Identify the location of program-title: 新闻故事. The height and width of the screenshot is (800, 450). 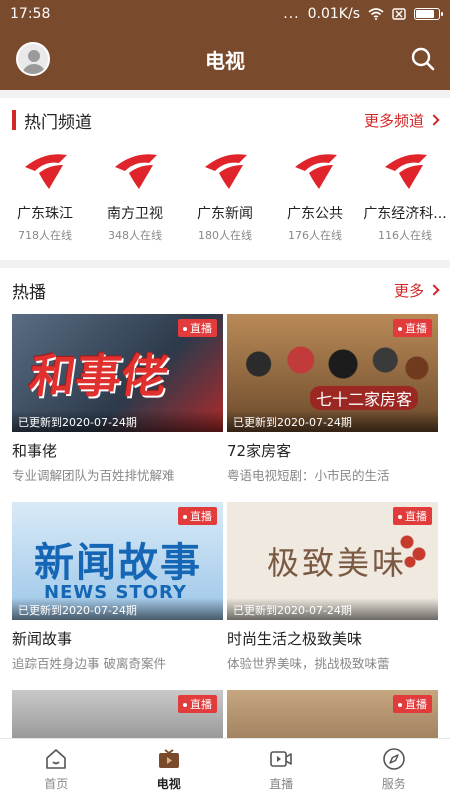
(42, 639).